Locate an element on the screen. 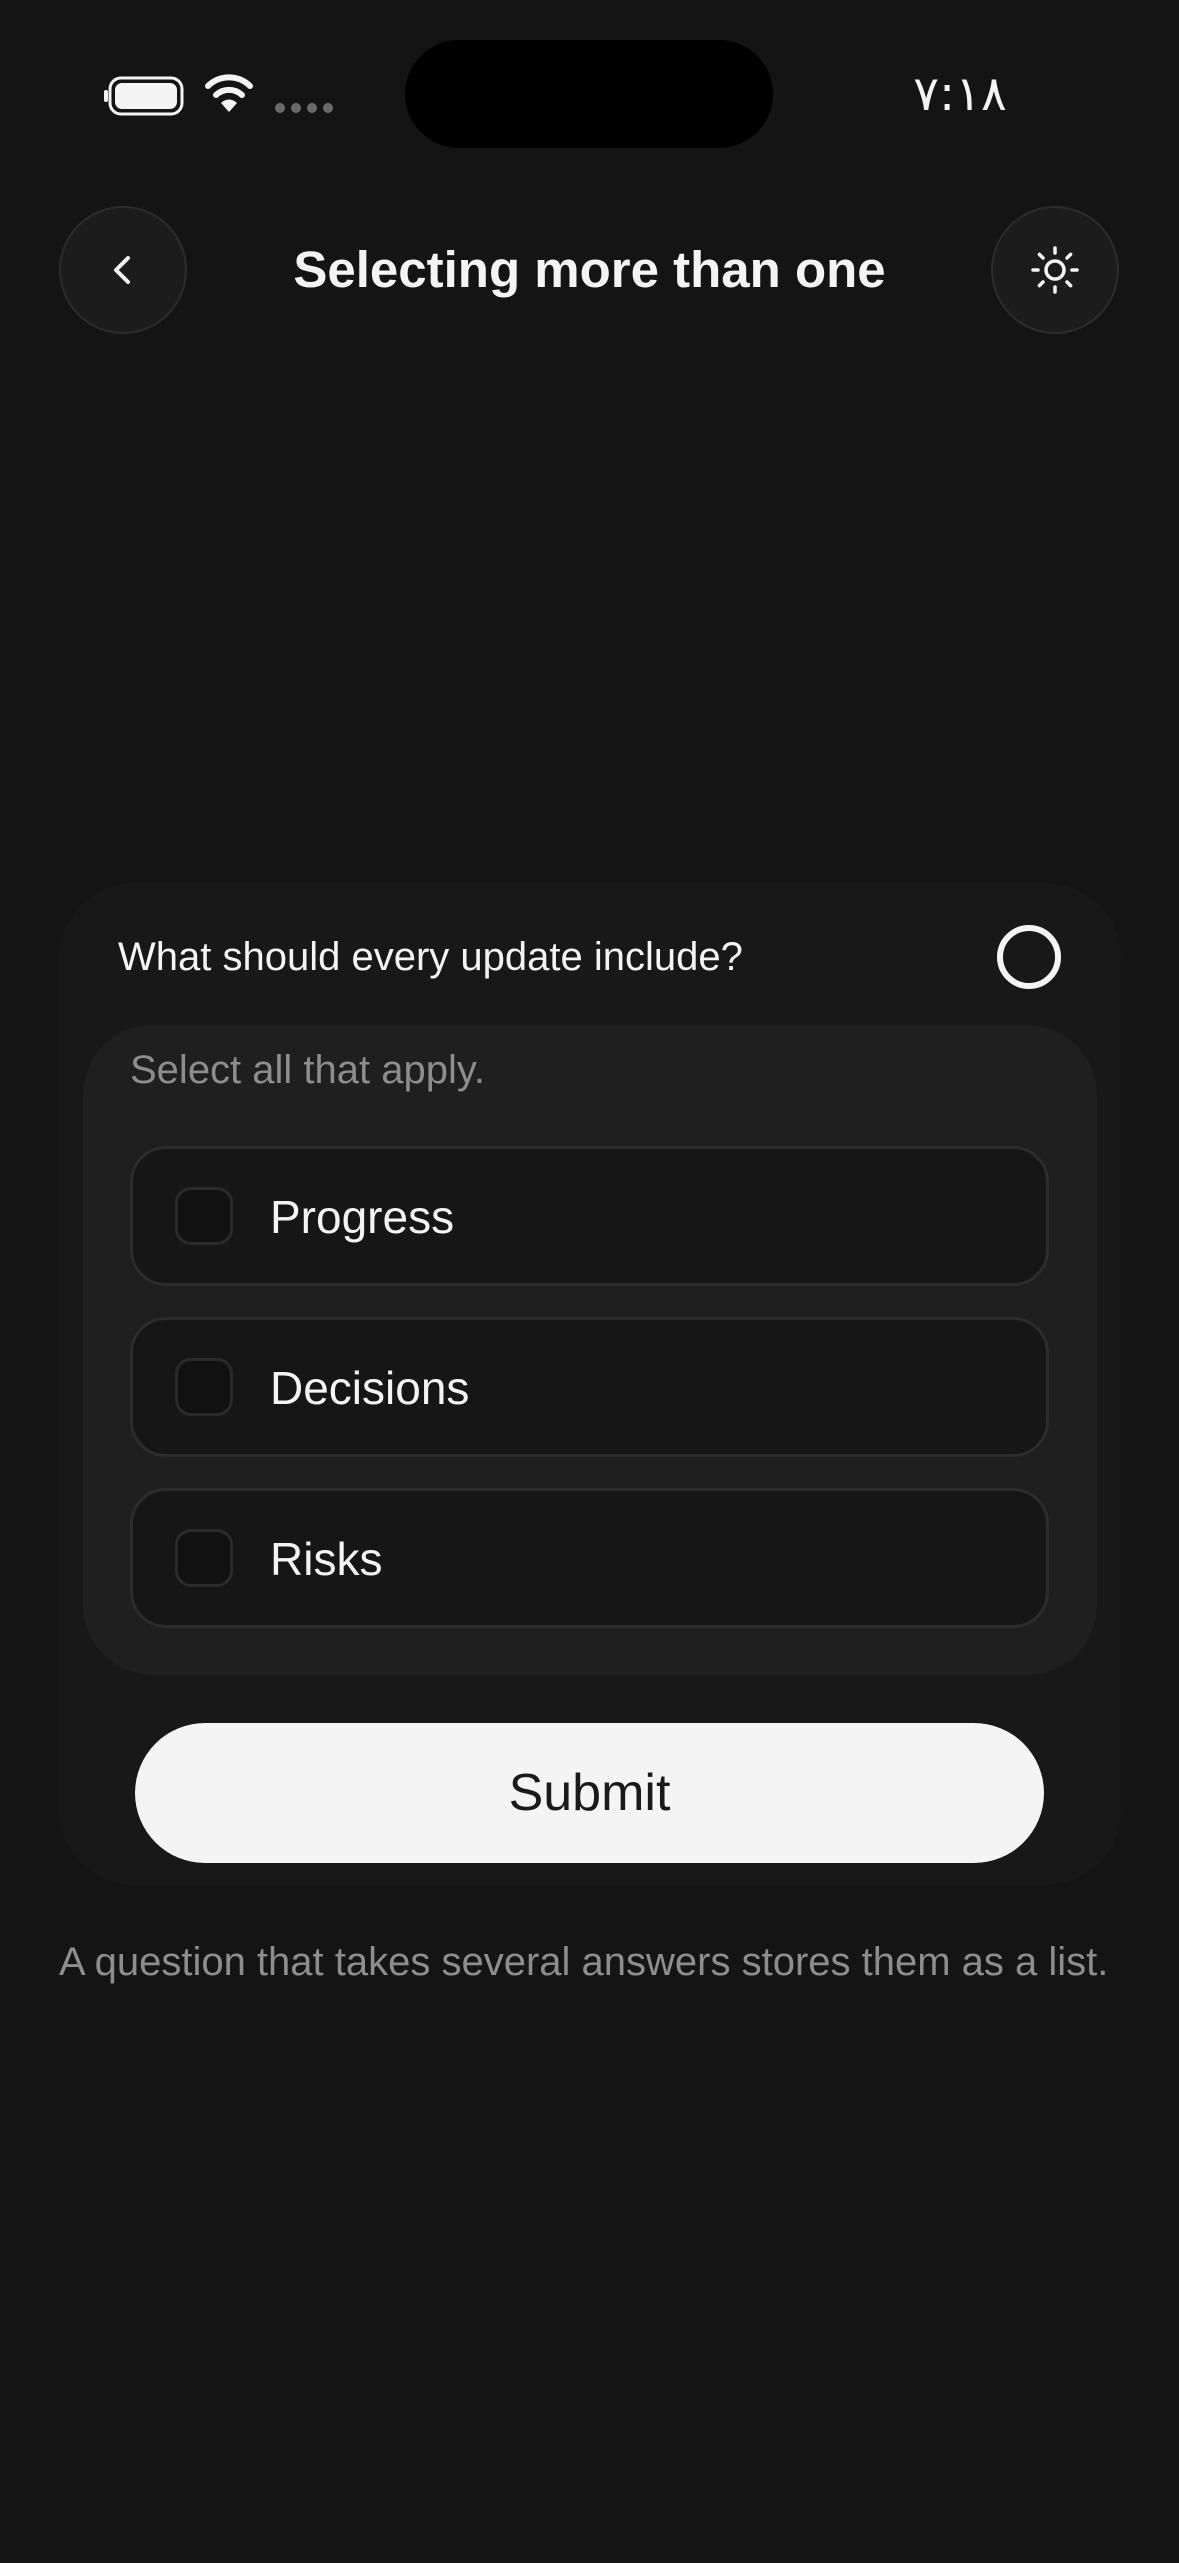 The width and height of the screenshot is (1179, 2563). back-button is located at coordinates (123, 270).